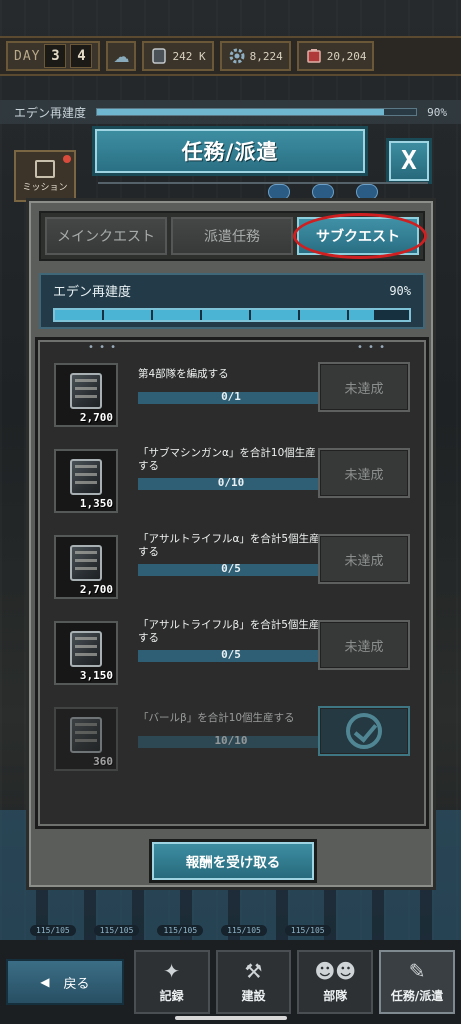  I want to click on quest-tabs: メインクエスト 派遣任務 サブクエスト, so click(233, 236).